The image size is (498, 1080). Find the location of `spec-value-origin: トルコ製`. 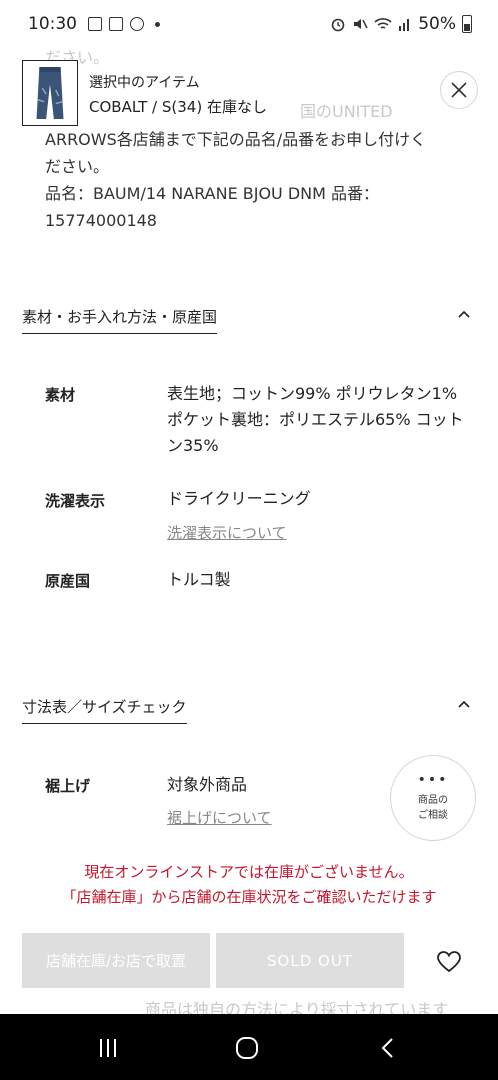

spec-value-origin: トルコ製 is located at coordinates (199, 579).